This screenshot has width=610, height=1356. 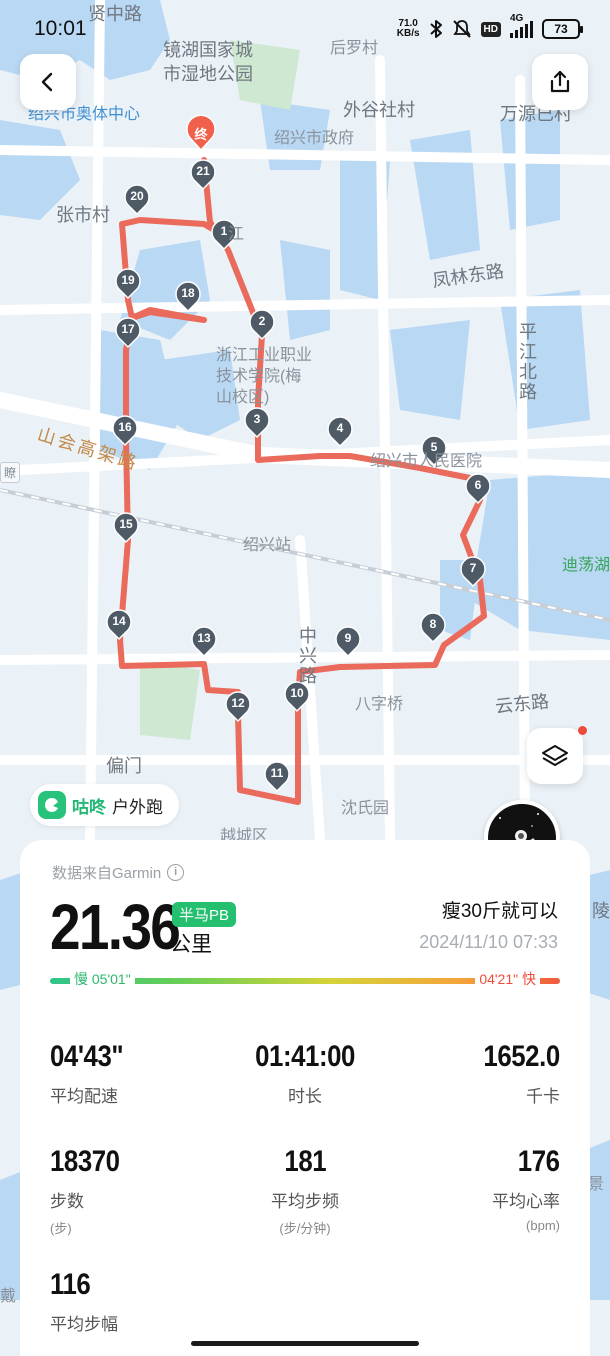 I want to click on pace-fast-label: 04'21" 快, so click(x=507, y=979).